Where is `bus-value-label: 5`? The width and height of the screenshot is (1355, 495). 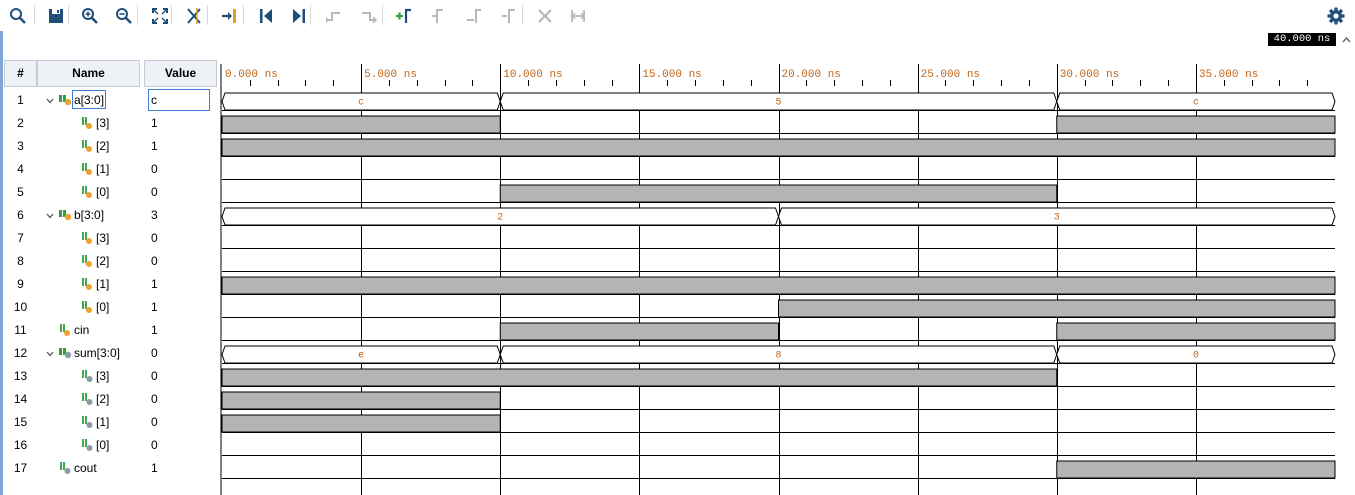 bus-value-label: 5 is located at coordinates (778, 103).